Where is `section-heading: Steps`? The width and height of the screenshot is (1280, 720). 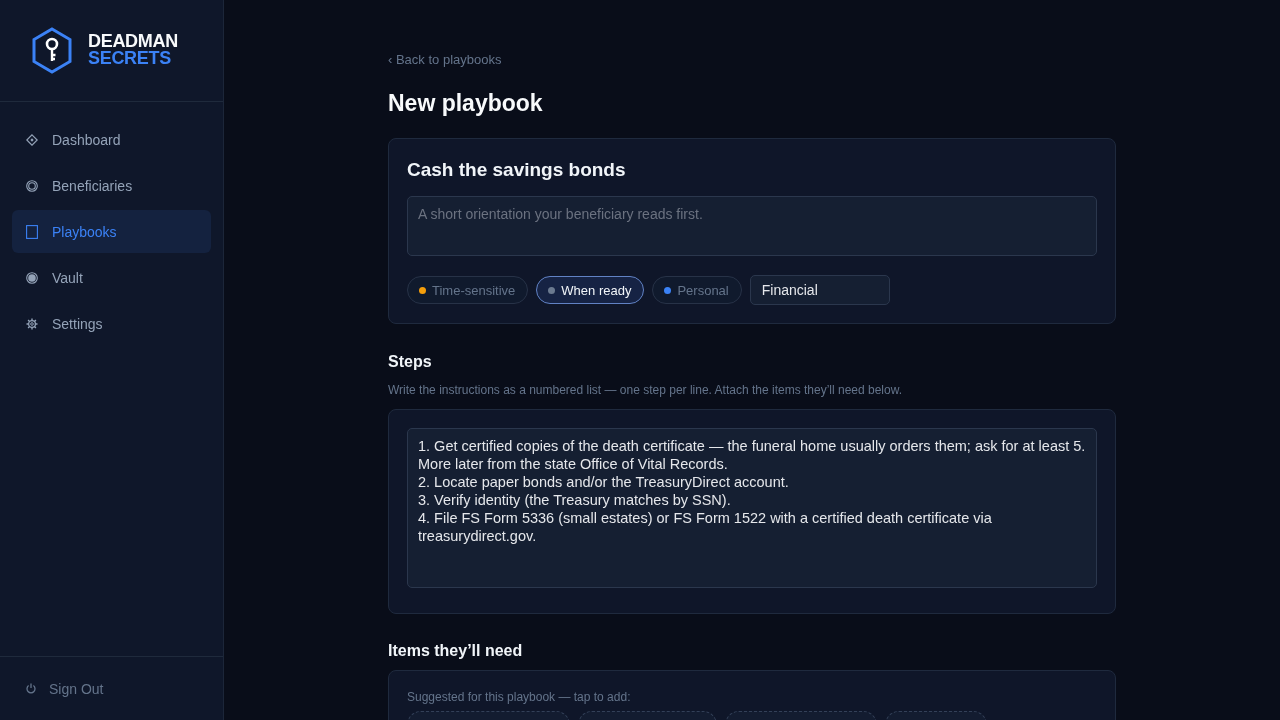 section-heading: Steps is located at coordinates (410, 362).